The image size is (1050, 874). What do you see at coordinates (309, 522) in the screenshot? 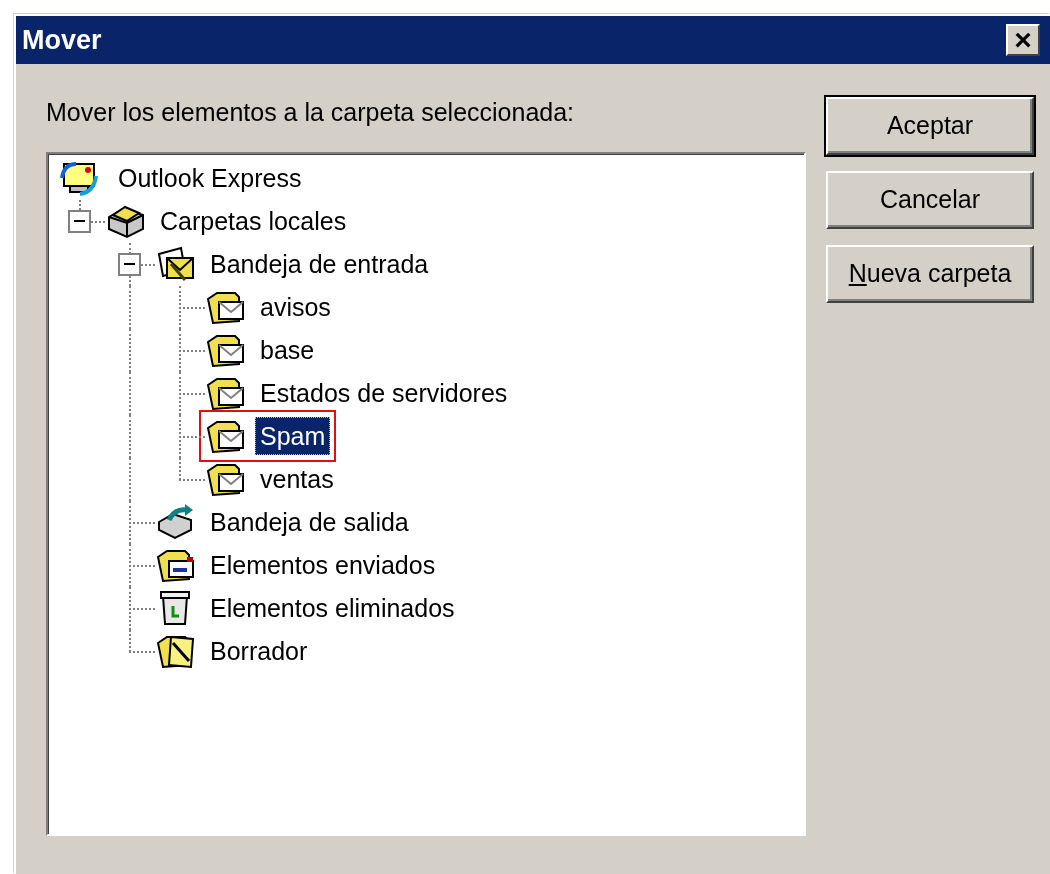
I see `tree-item: Bandeja de salida` at bounding box center [309, 522].